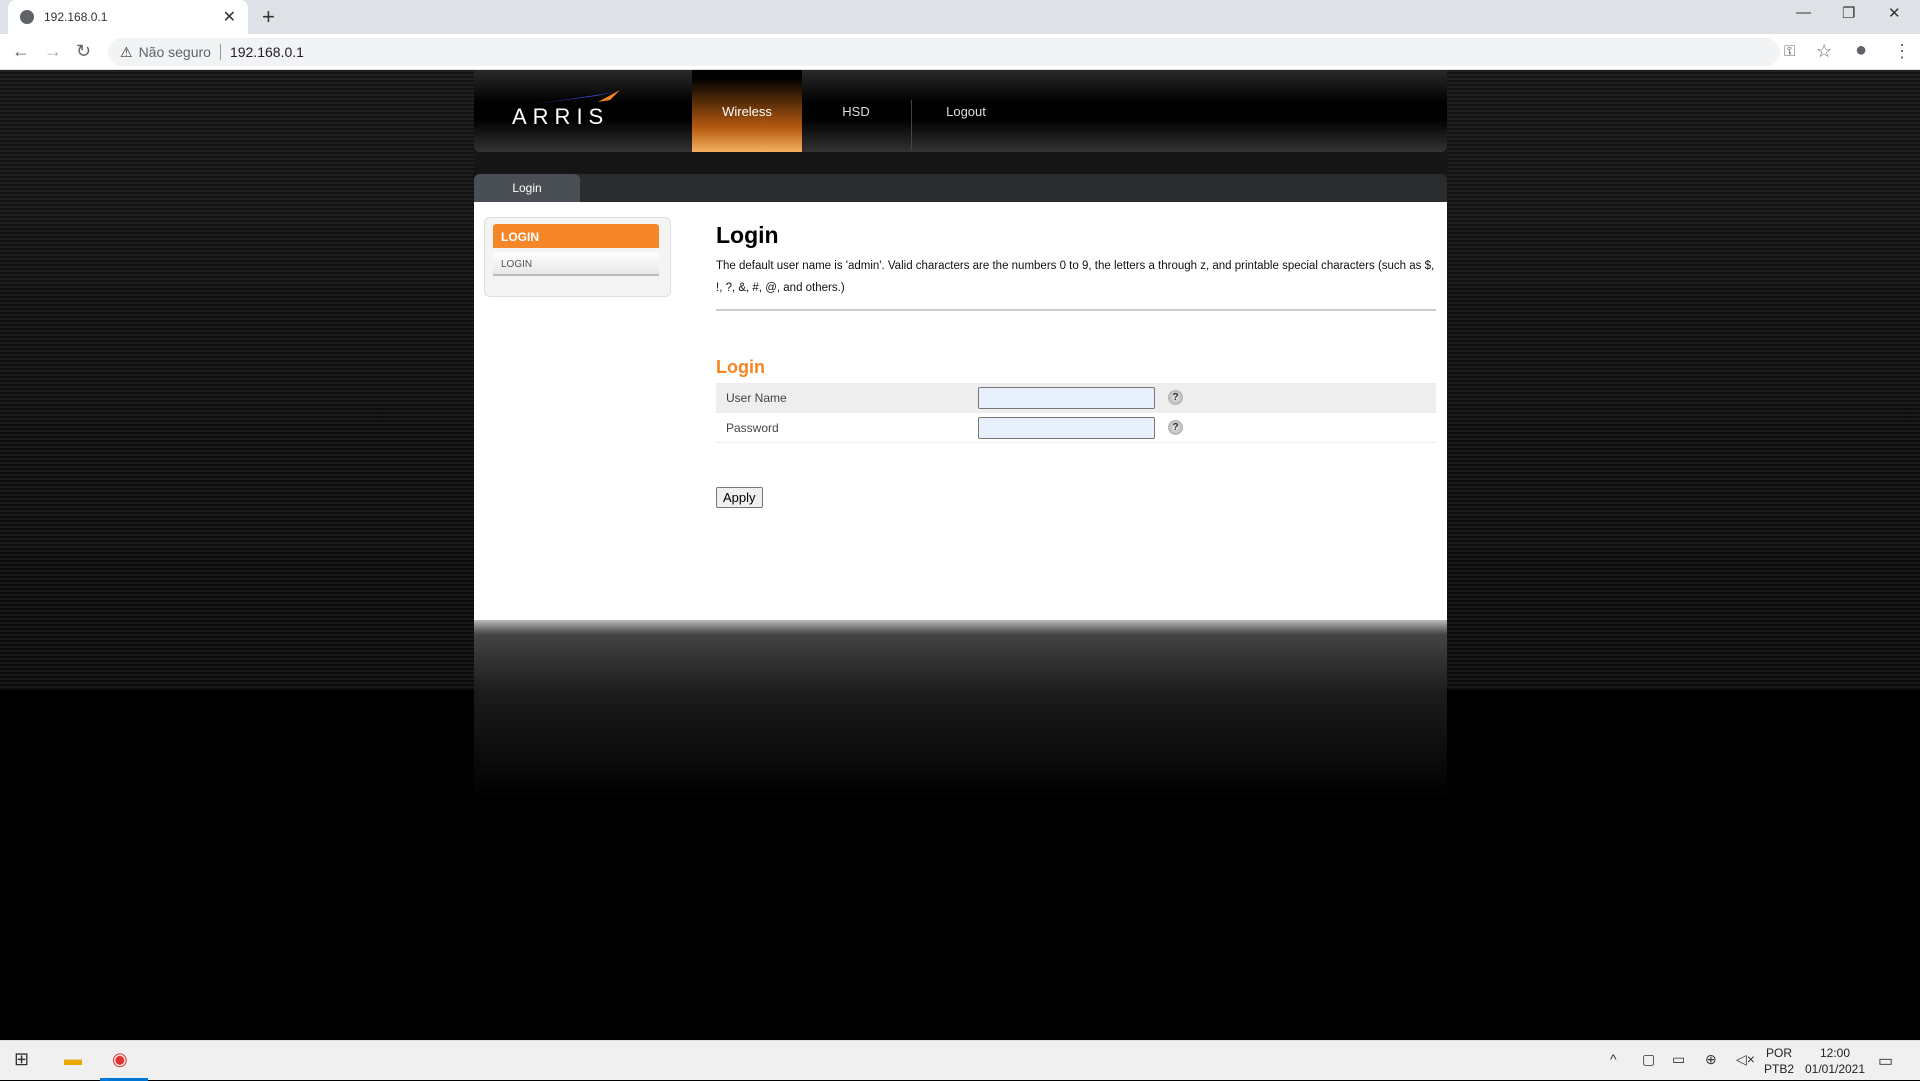 The height and width of the screenshot is (1081, 1920). I want to click on address-bar-row: ← → ↻ ⚠ Não seguro 192.168.0.1 ⚿ ☆ ● ⋮, so click(960, 52).